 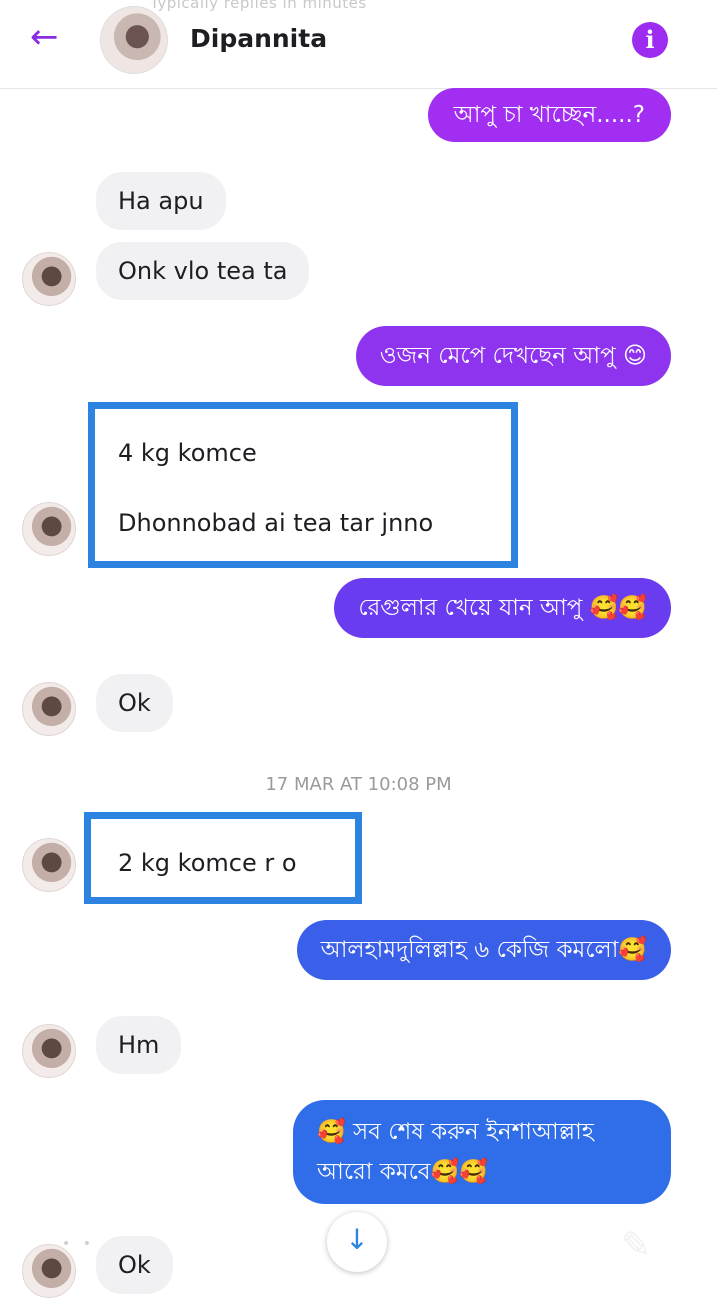 What do you see at coordinates (276, 523) in the screenshot?
I see `message-bubble-incoming: Dhonnobad ai tea tar jnno` at bounding box center [276, 523].